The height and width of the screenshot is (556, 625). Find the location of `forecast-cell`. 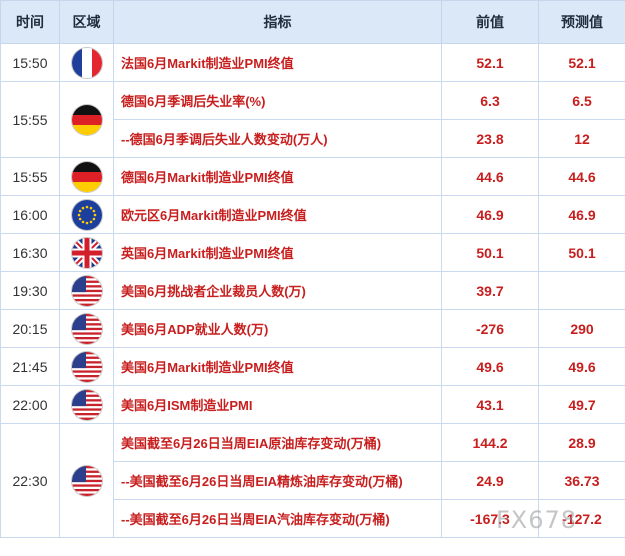

forecast-cell is located at coordinates (581, 290).